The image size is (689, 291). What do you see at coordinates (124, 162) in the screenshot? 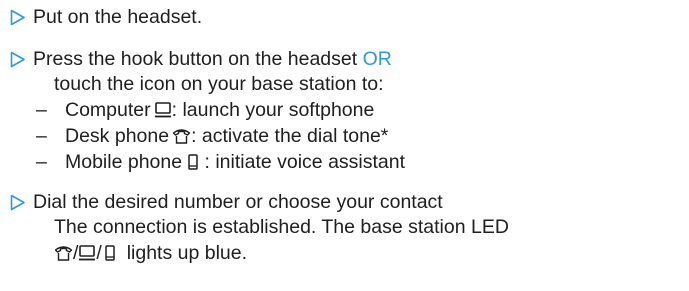
I see `mobile-phone-label: Mobile phone` at bounding box center [124, 162].